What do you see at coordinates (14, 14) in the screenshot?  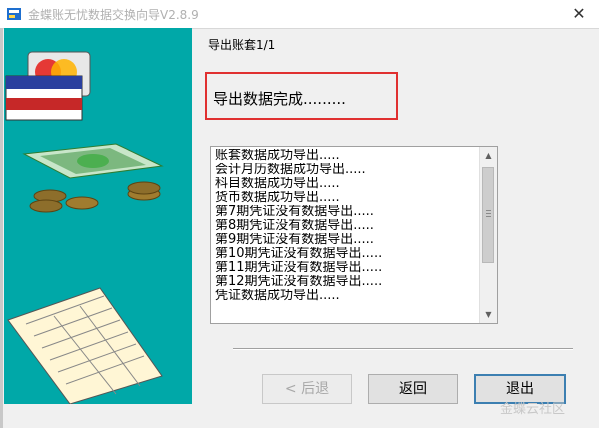 I see `app-icon` at bounding box center [14, 14].